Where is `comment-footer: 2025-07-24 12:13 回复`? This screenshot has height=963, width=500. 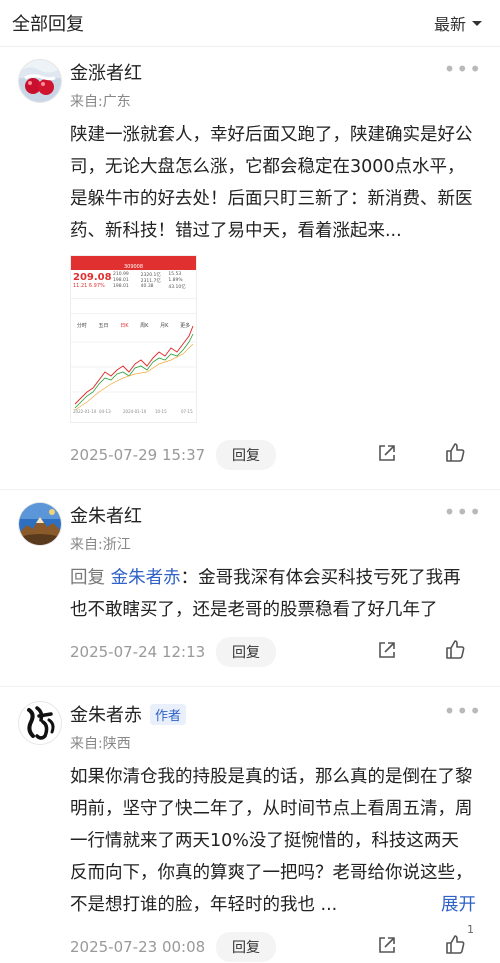
comment-footer: 2025-07-24 12:13 回复 is located at coordinates (277, 652).